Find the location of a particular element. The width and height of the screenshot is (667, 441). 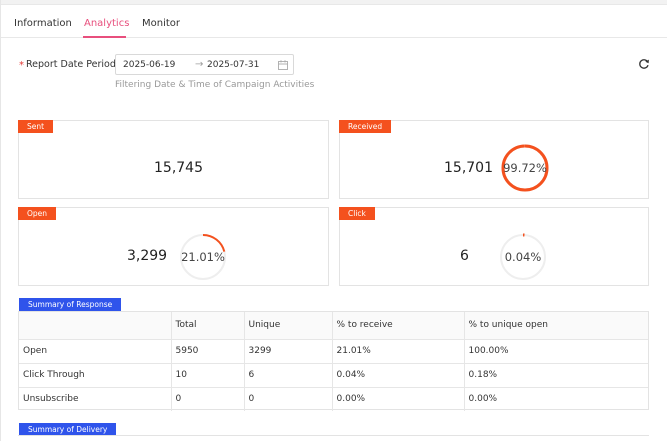

column-header: % to unique open is located at coordinates (556, 326).